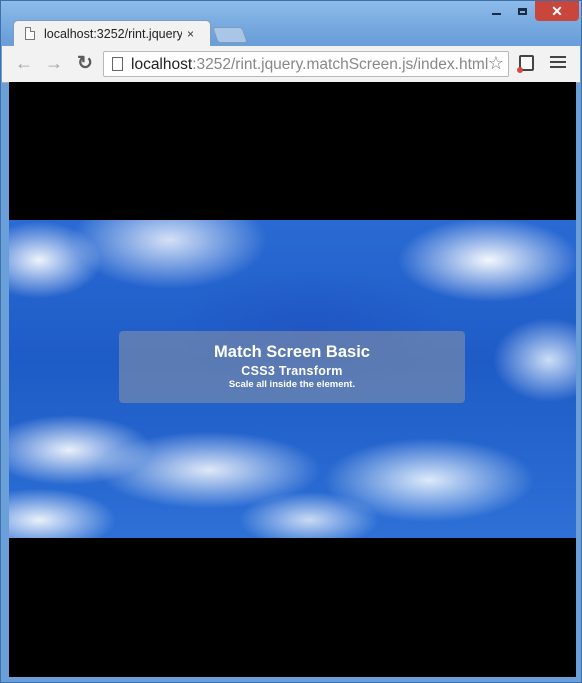 The image size is (582, 683). I want to click on chrome-menu-button, so click(558, 63).